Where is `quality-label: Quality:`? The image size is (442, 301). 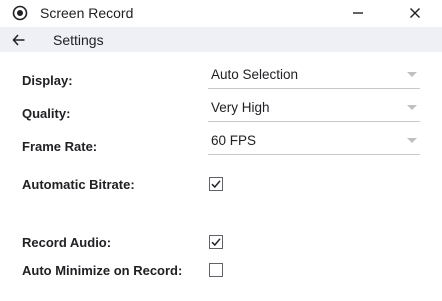
quality-label: Quality: is located at coordinates (46, 113).